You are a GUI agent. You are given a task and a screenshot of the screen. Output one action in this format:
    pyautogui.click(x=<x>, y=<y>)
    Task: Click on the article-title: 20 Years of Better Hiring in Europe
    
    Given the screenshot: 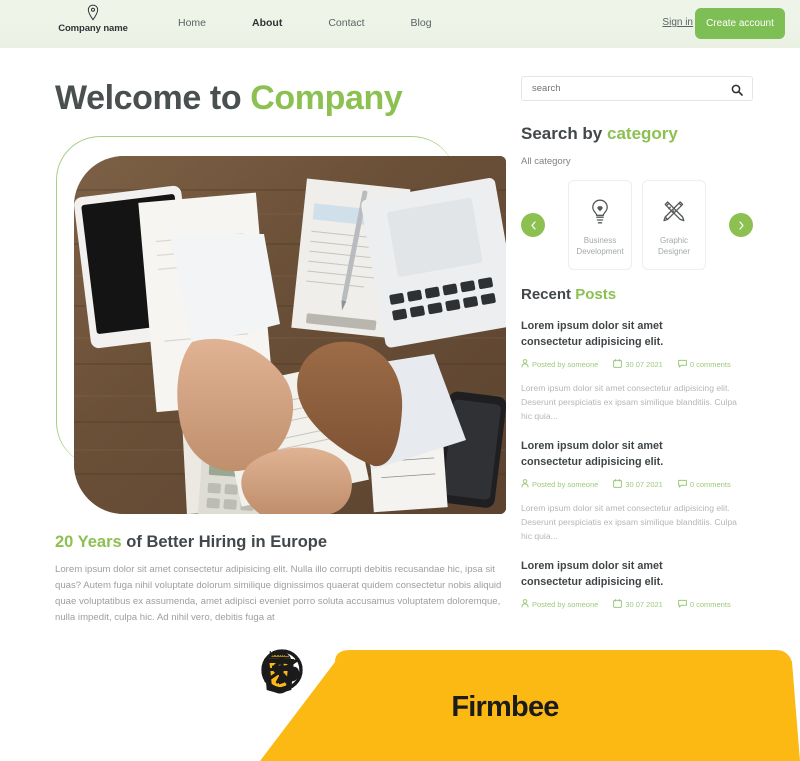 What is the action you would take?
    pyautogui.click(x=191, y=542)
    